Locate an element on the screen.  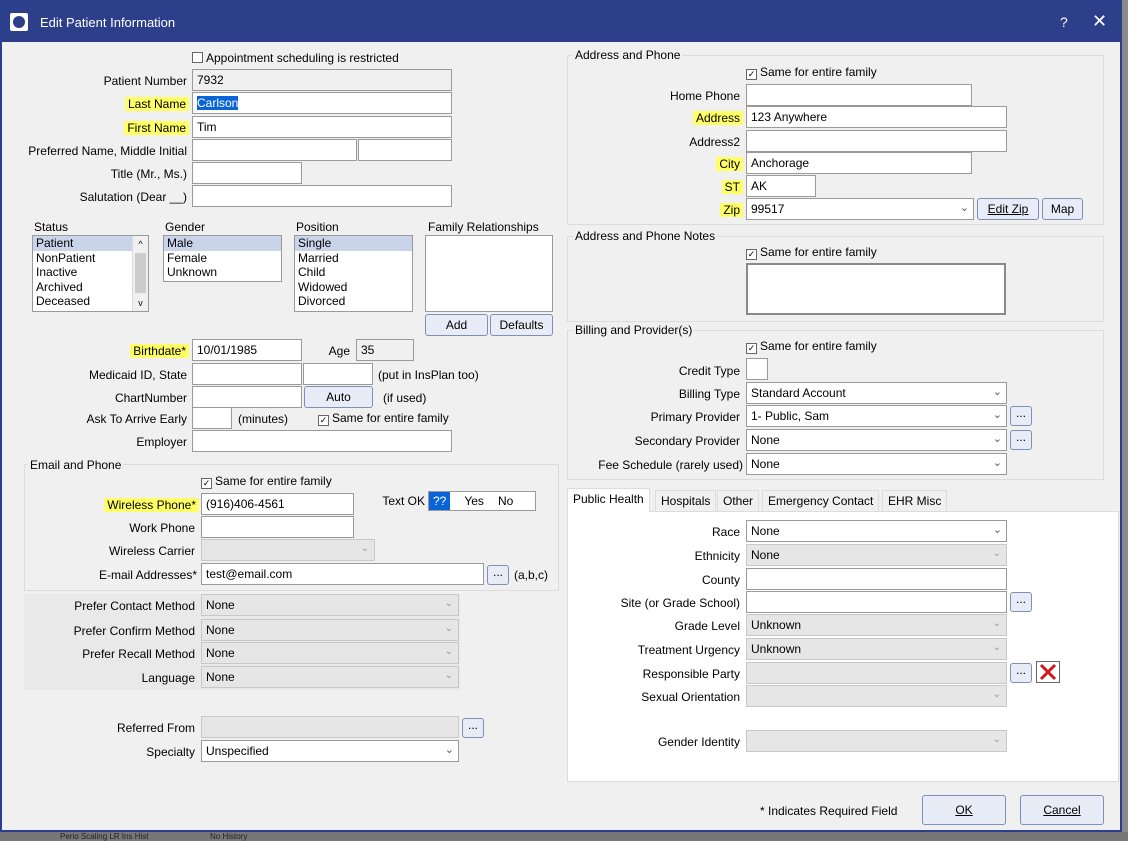
address2-field is located at coordinates (876, 141).